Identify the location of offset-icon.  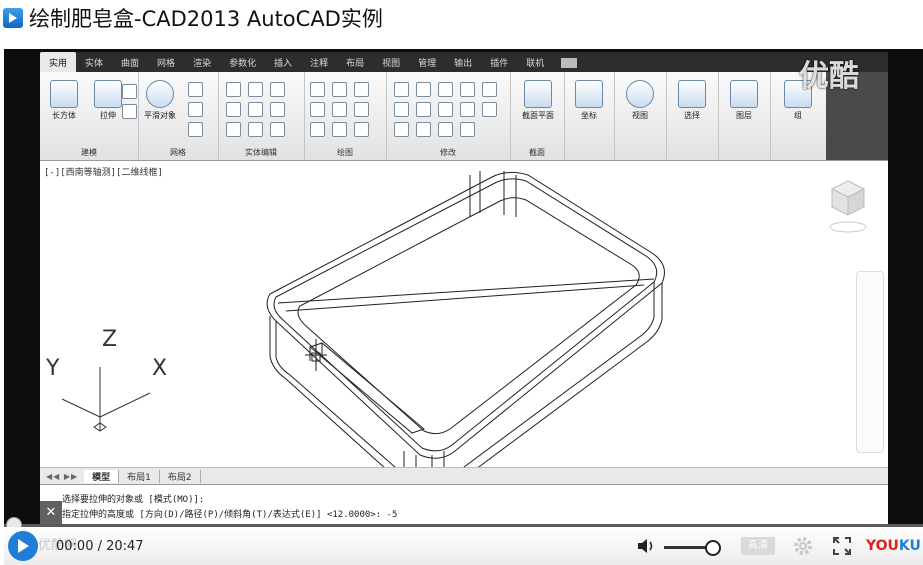
(489, 89).